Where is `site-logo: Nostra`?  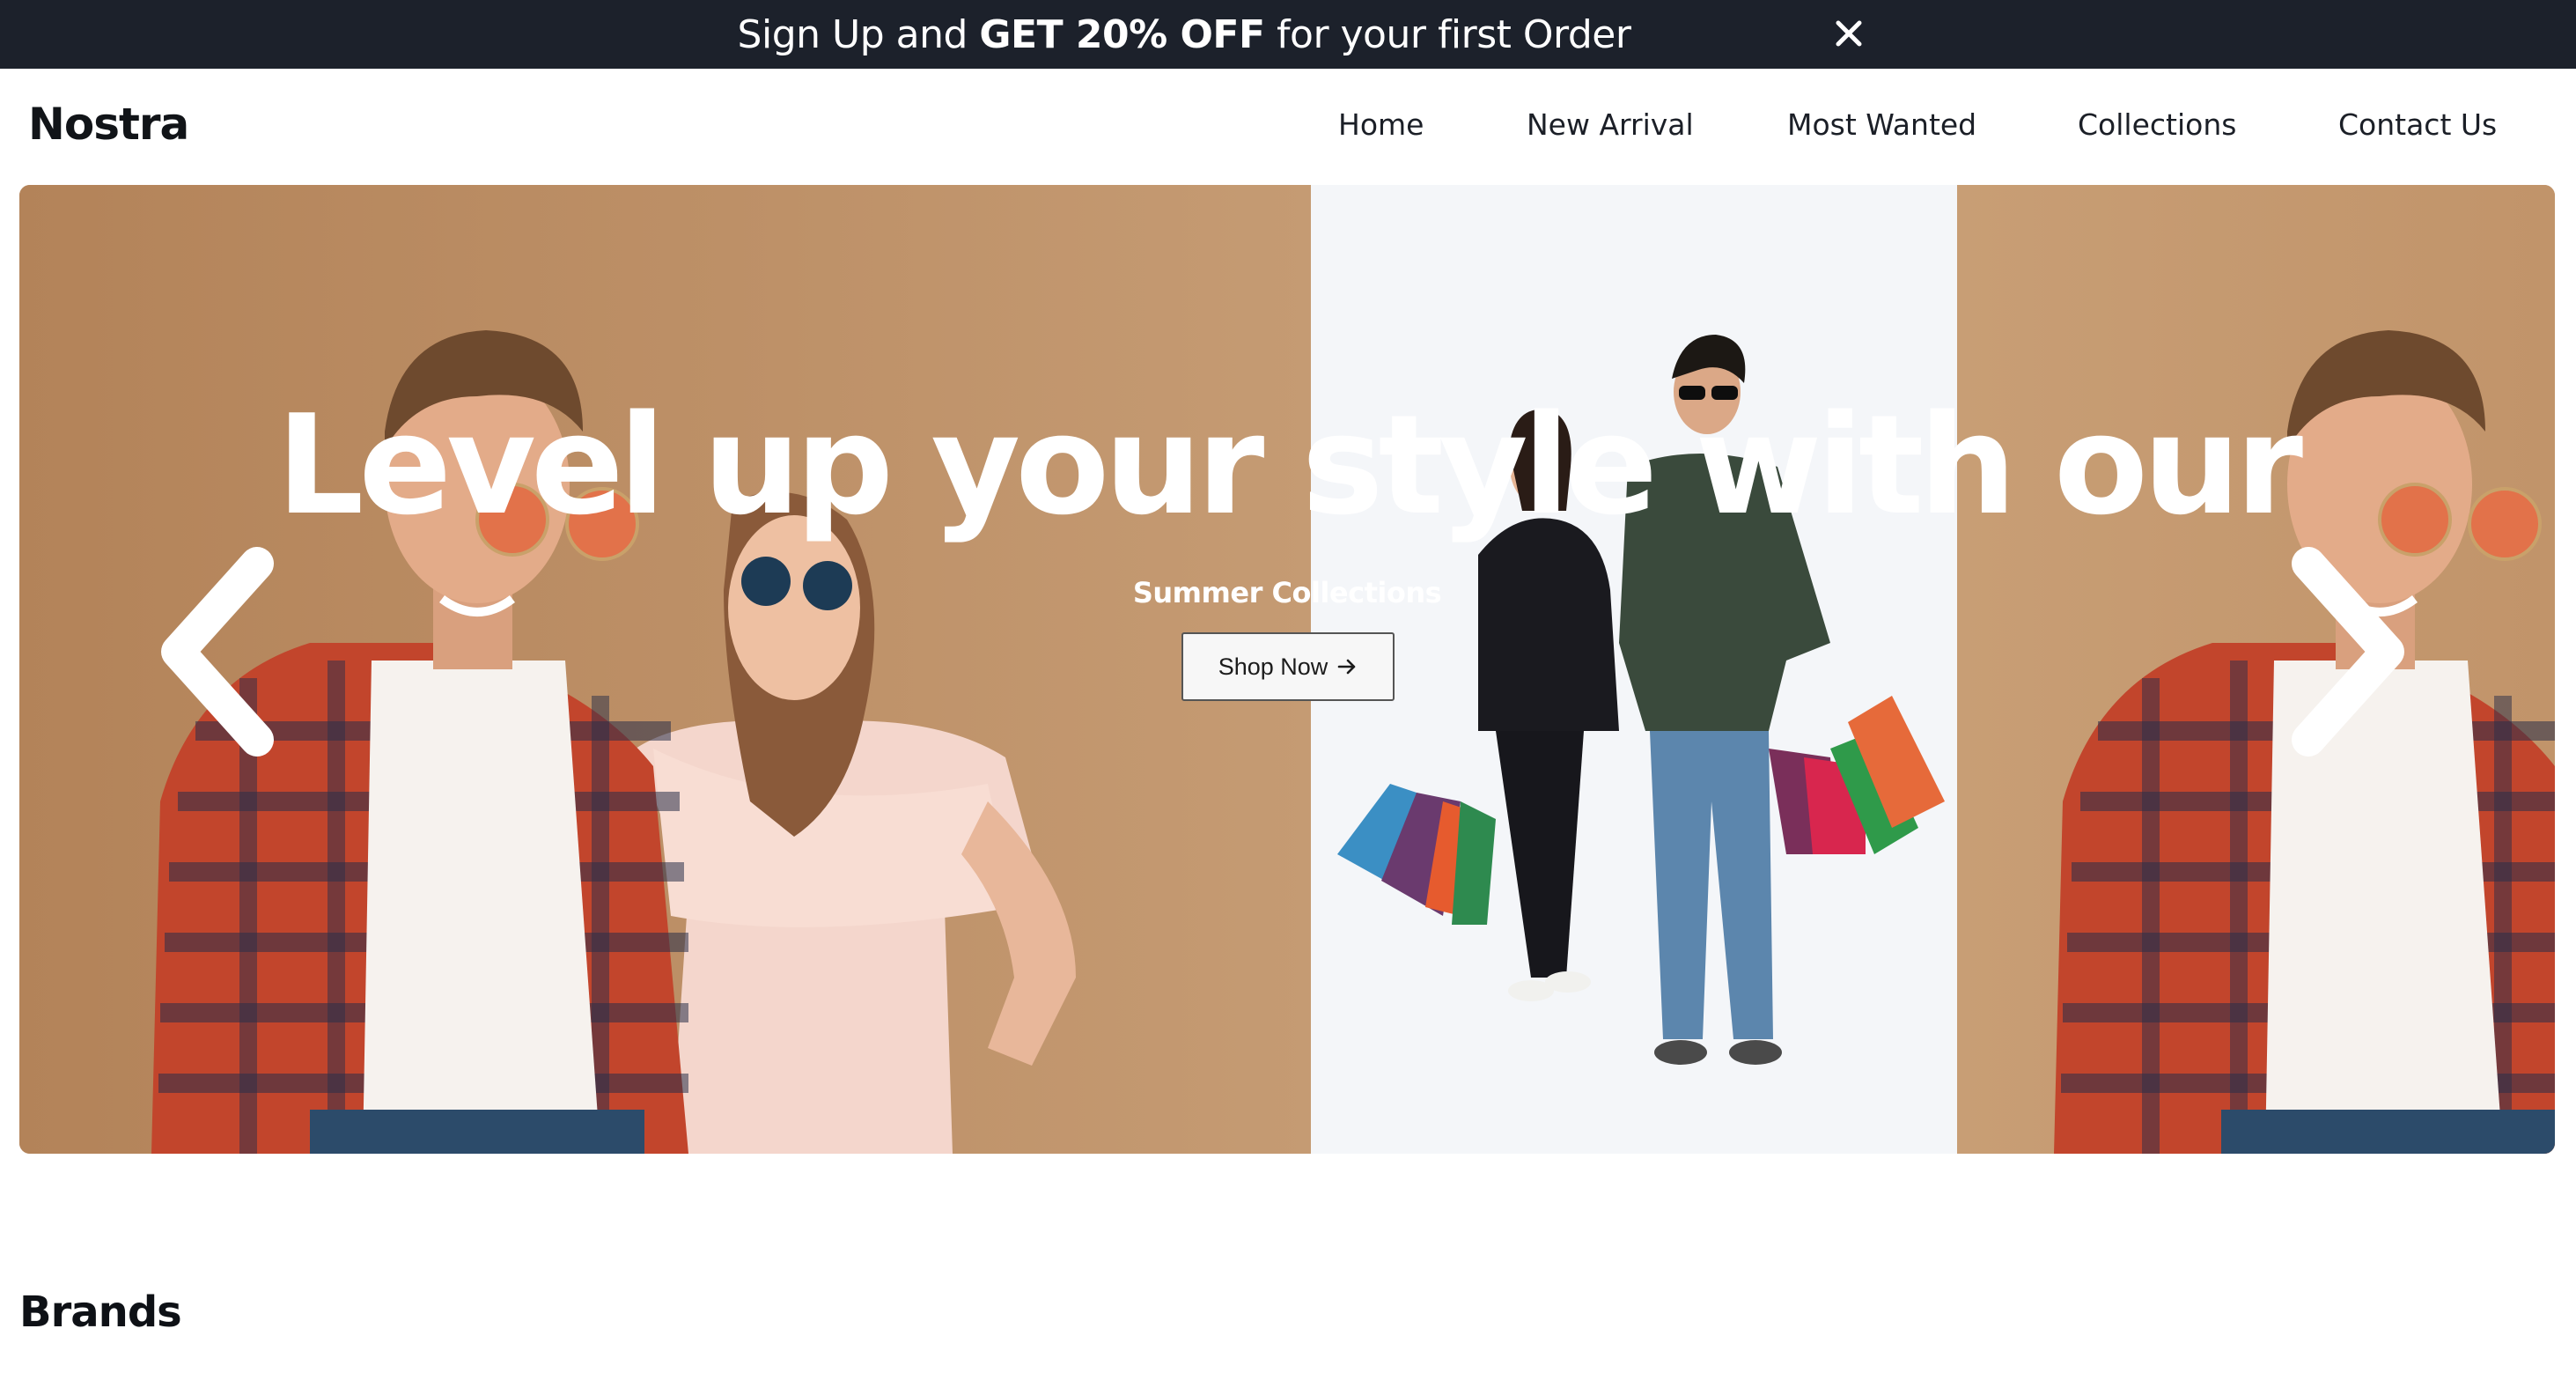
site-logo: Nostra is located at coordinates (109, 125).